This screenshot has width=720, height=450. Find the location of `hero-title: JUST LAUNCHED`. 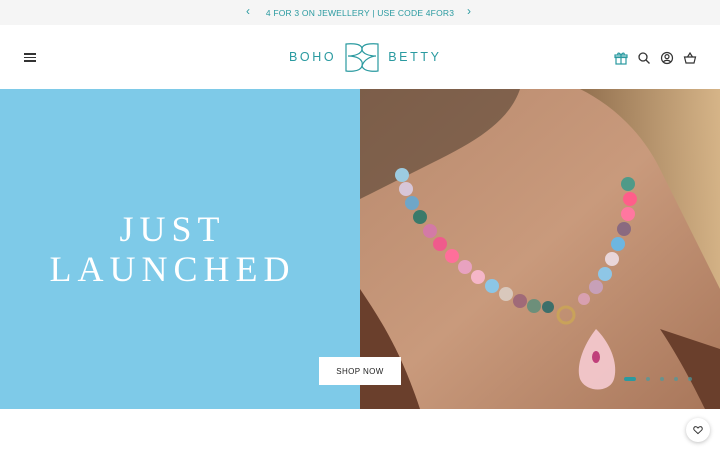

hero-title: JUST LAUNCHED is located at coordinates (172, 249).